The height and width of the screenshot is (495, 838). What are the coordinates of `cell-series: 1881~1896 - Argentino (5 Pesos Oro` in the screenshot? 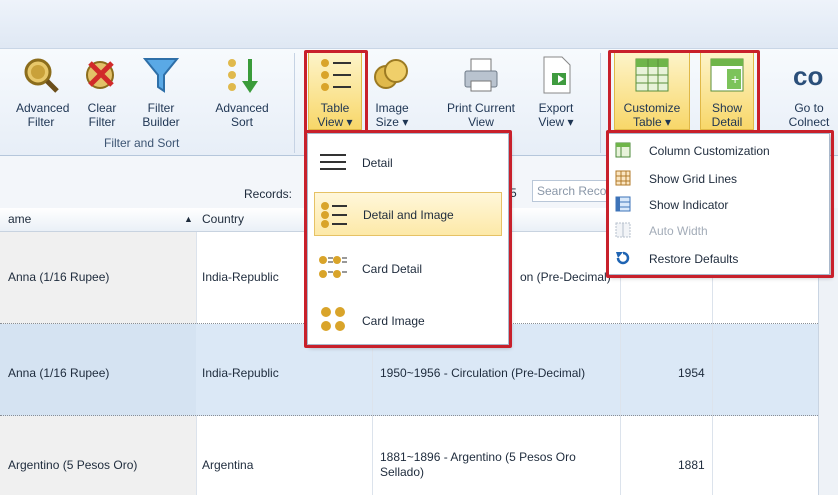 It's located at (478, 457).